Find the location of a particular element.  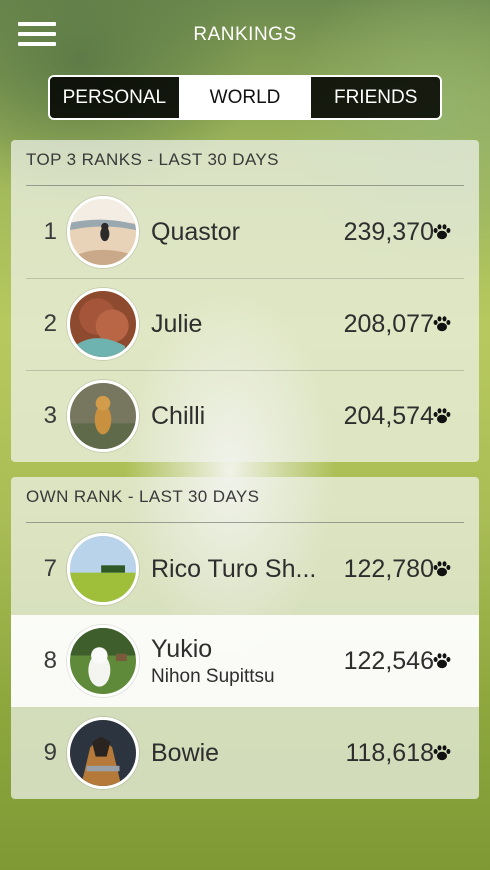

ranking-row-9: 9 Bowie 118,618 is located at coordinates (245, 753).